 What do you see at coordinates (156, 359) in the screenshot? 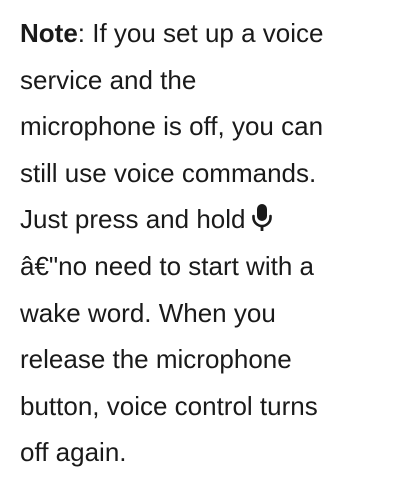
I see `note-text-line: release the microphone` at bounding box center [156, 359].